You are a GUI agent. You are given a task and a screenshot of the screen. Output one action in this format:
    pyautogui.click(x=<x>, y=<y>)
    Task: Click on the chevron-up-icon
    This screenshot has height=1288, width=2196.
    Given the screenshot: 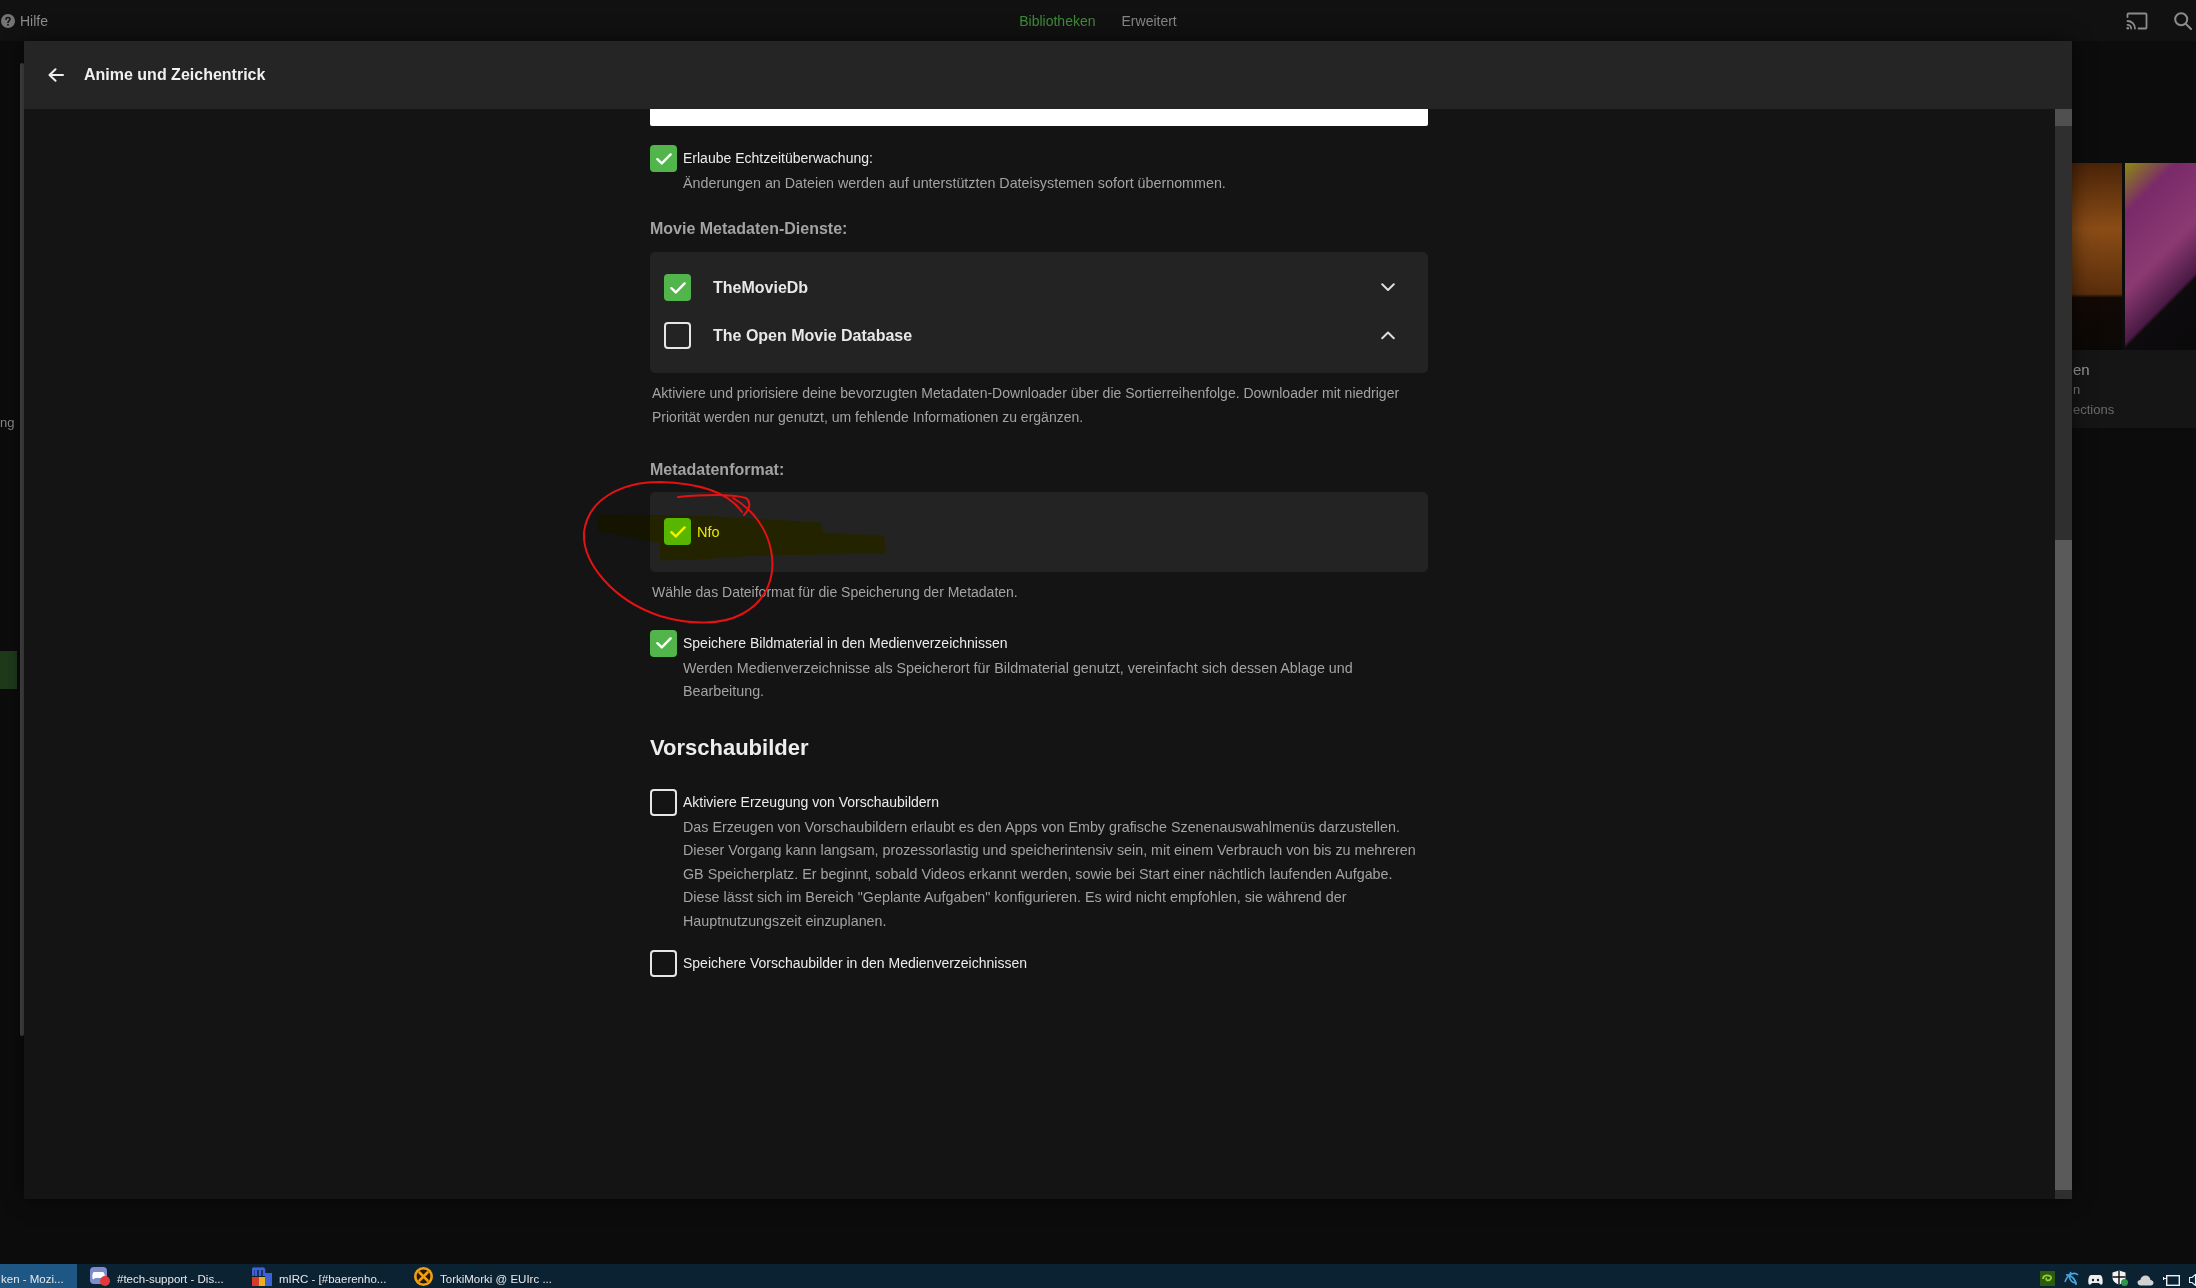 What is the action you would take?
    pyautogui.click(x=1388, y=335)
    